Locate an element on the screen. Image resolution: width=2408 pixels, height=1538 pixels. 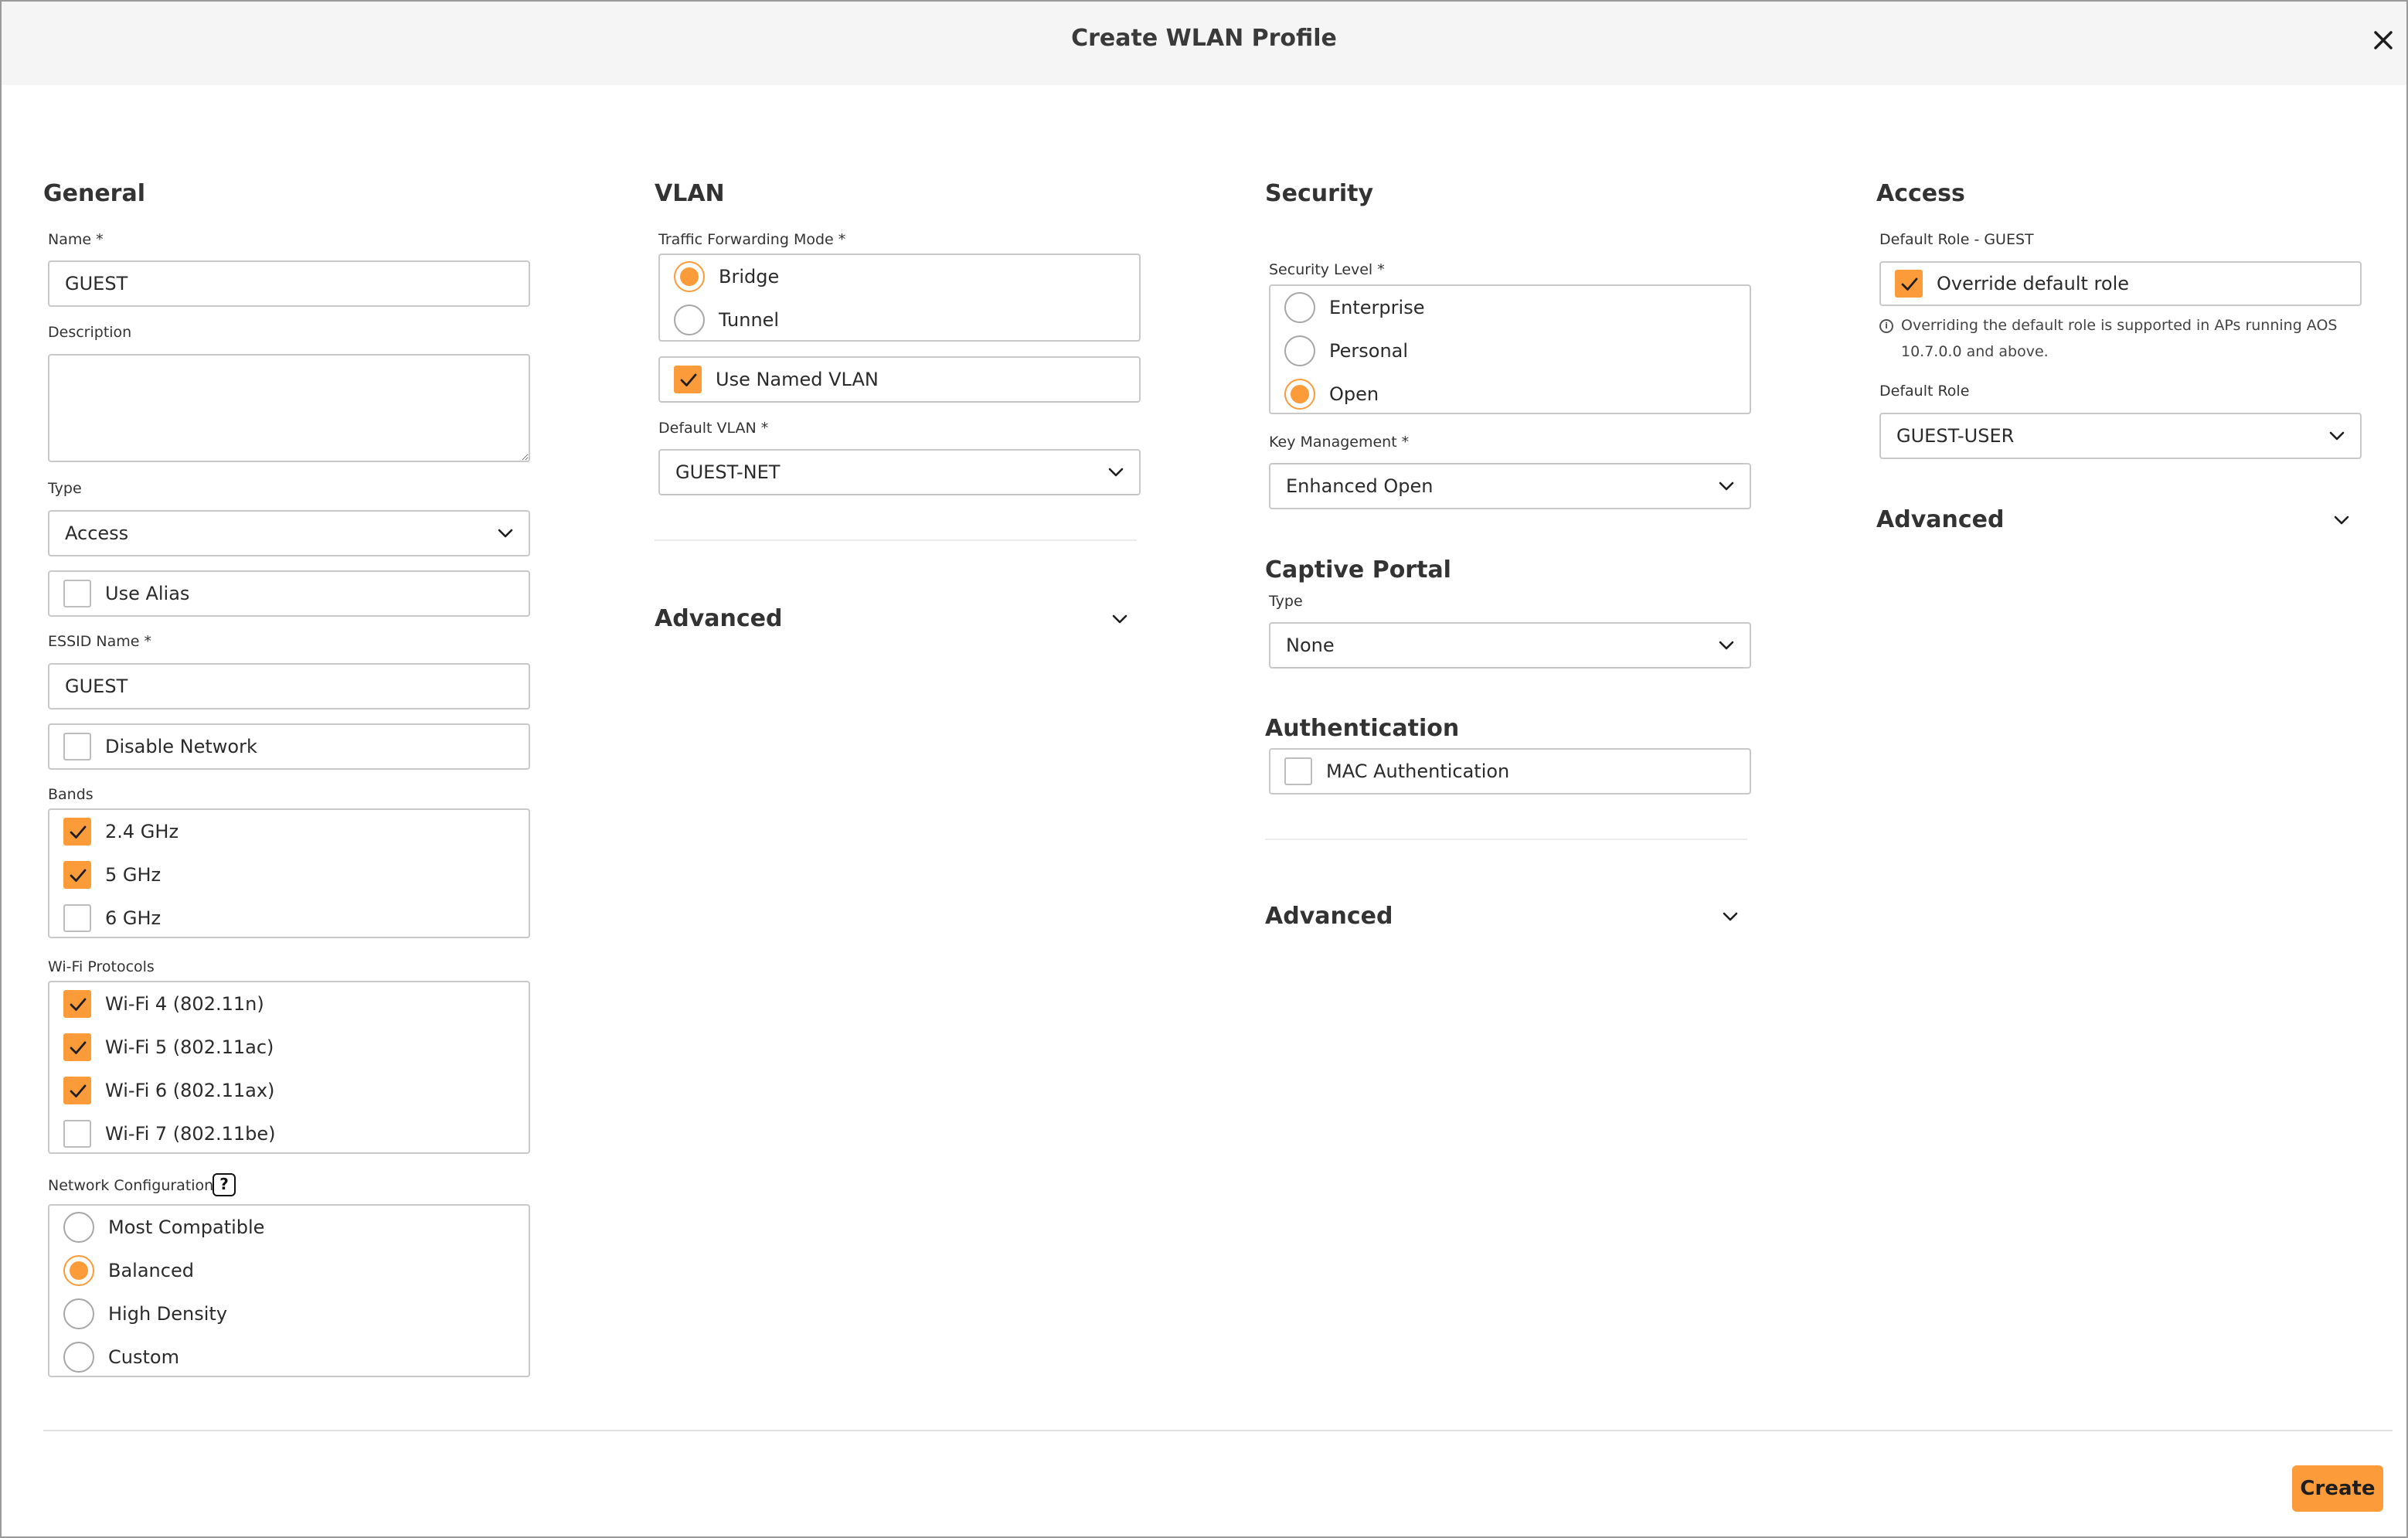
use-named-vlan-checkbox is located at coordinates (688, 379).